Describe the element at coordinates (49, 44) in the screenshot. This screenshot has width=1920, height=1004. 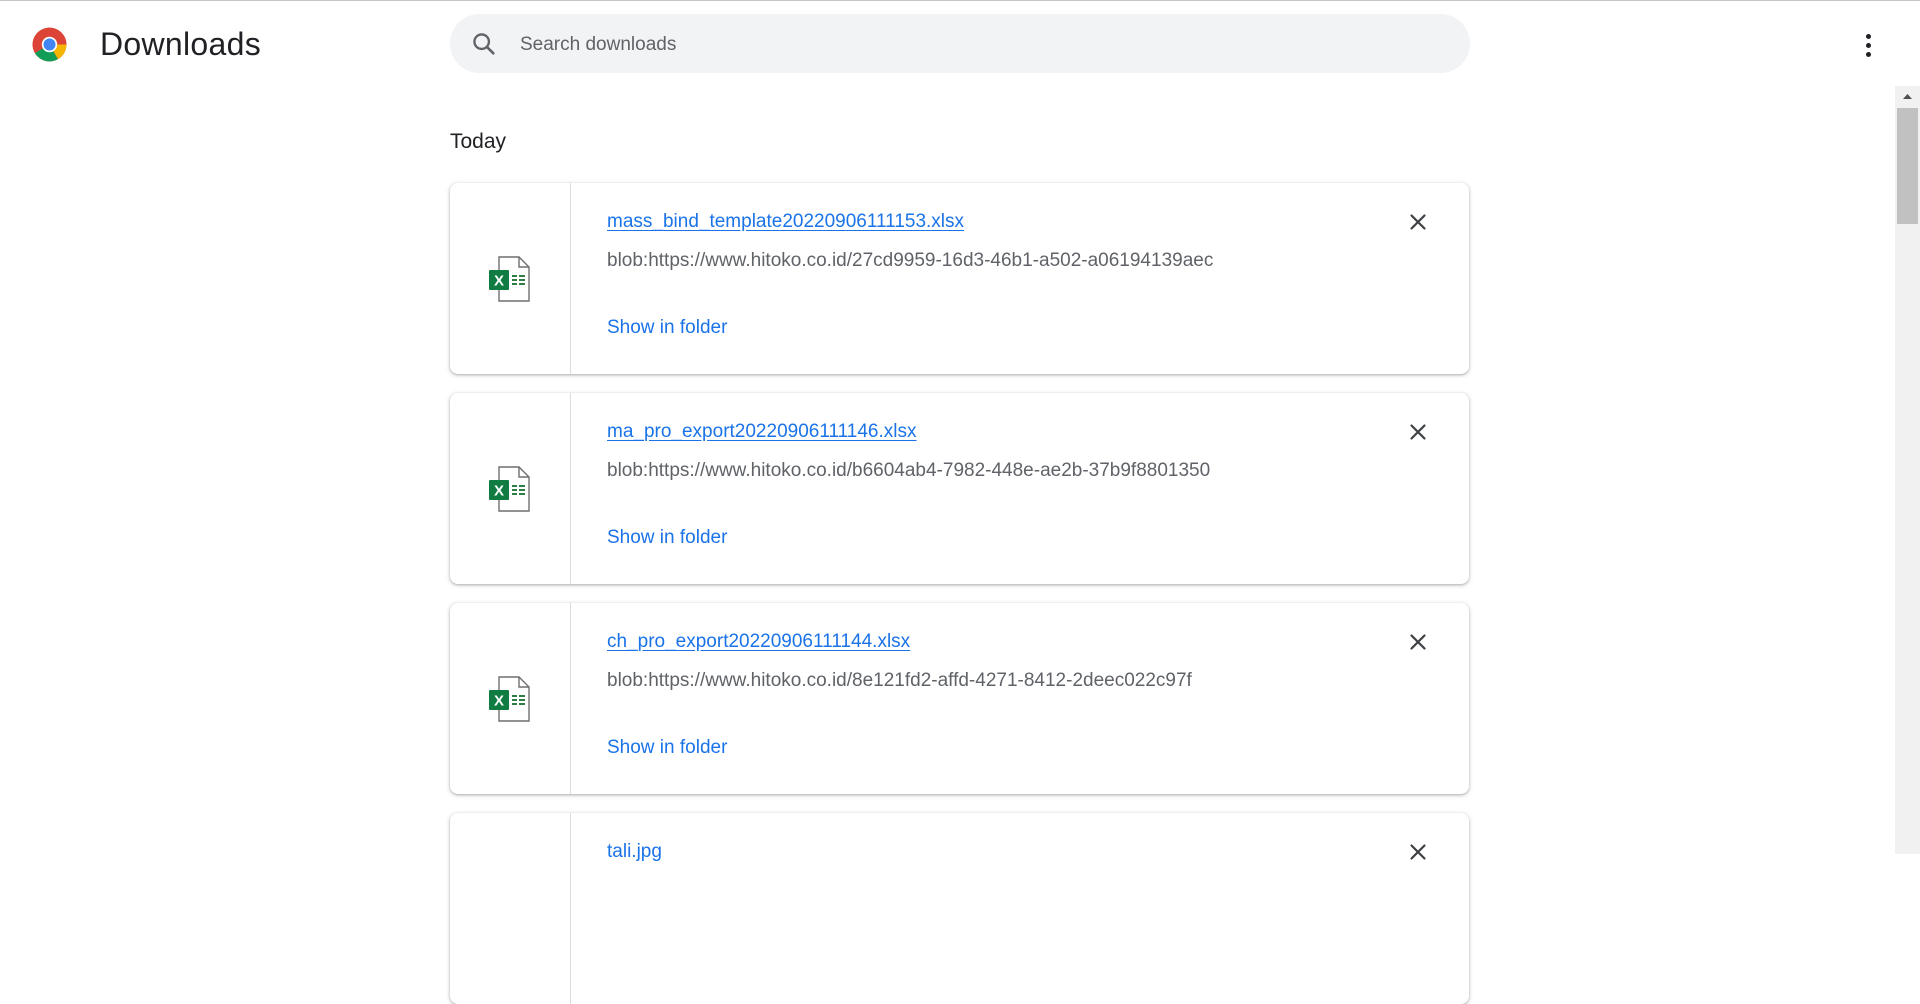
I see `chrome-logo-icon` at that location.